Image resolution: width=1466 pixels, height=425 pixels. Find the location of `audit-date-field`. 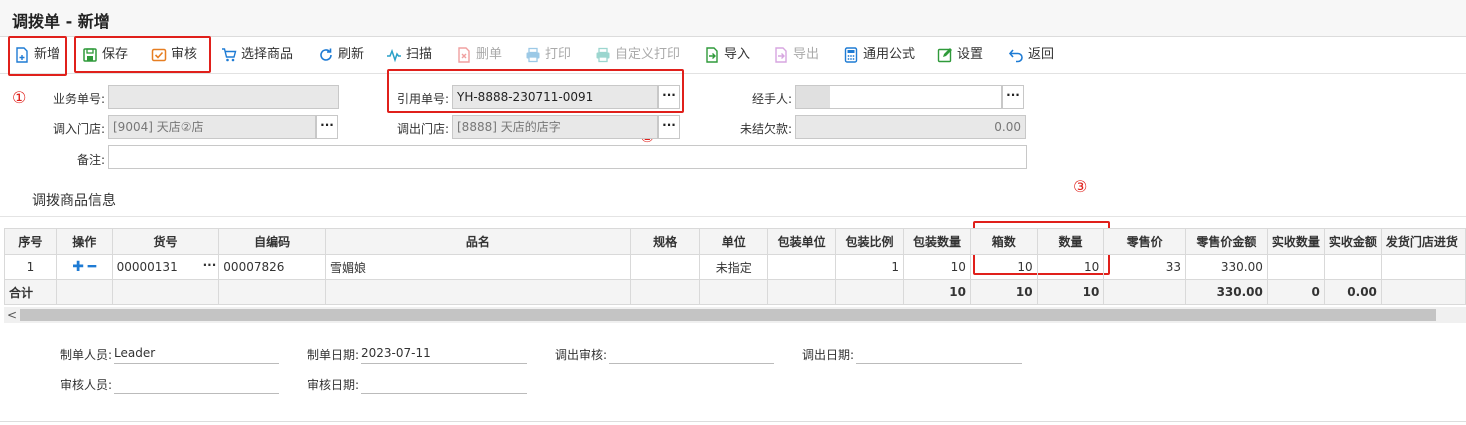

audit-date-field is located at coordinates (444, 383).